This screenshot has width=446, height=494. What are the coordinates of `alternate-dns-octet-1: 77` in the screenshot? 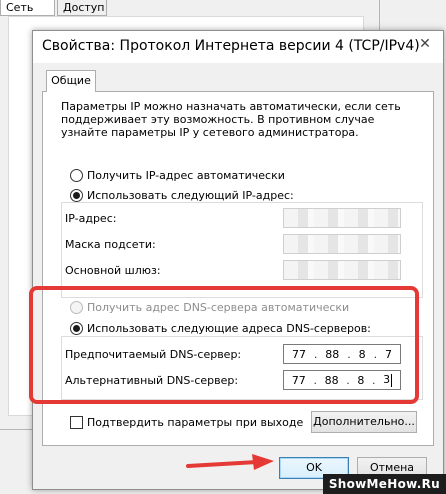 It's located at (298, 380).